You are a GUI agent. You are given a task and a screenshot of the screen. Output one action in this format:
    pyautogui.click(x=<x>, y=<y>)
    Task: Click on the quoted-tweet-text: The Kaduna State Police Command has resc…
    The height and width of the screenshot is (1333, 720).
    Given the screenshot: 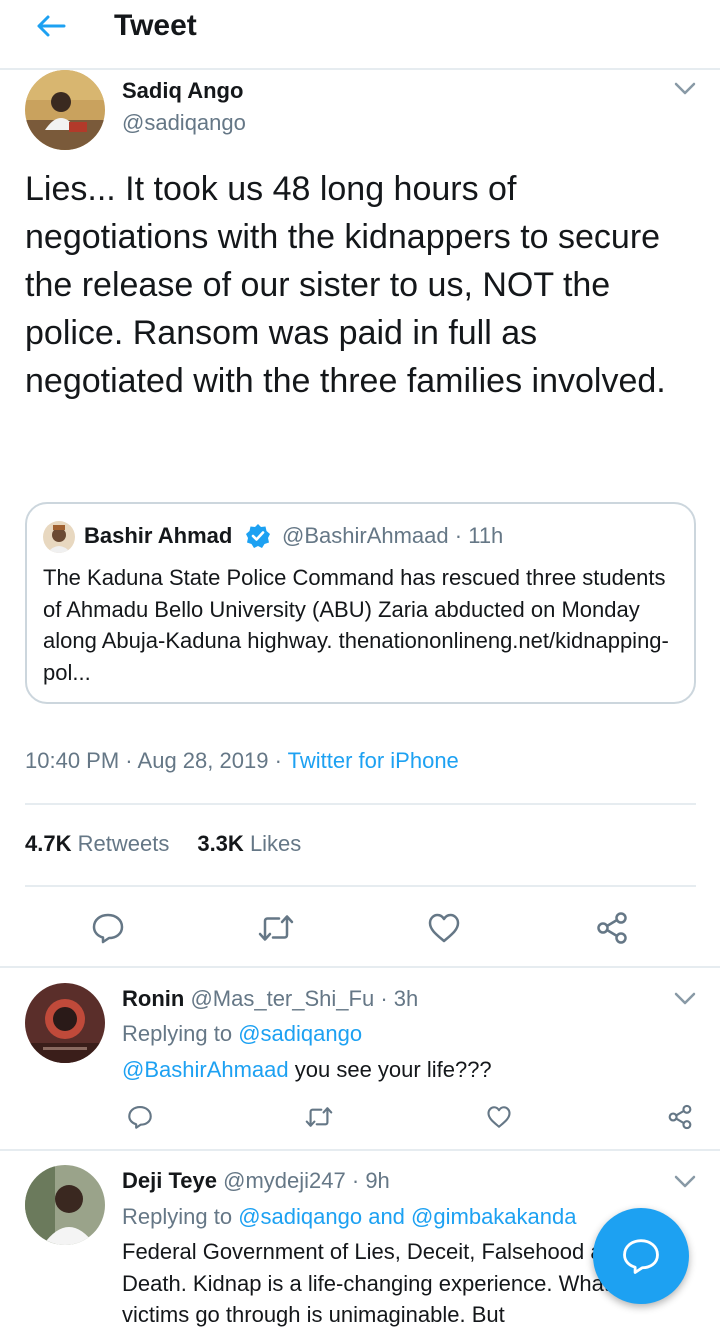 What is the action you would take?
    pyautogui.click(x=356, y=625)
    